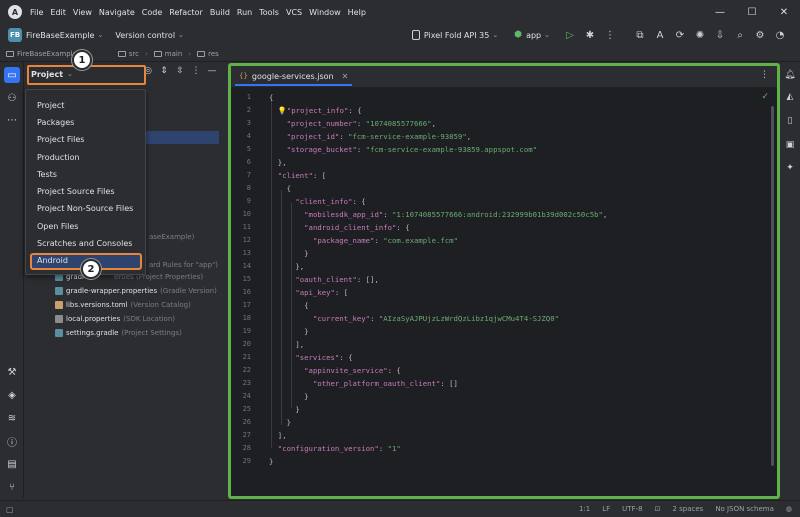 The height and width of the screenshot is (517, 800). Describe the element at coordinates (789, 509) in the screenshot. I see `copilot-icon: ◍` at that location.